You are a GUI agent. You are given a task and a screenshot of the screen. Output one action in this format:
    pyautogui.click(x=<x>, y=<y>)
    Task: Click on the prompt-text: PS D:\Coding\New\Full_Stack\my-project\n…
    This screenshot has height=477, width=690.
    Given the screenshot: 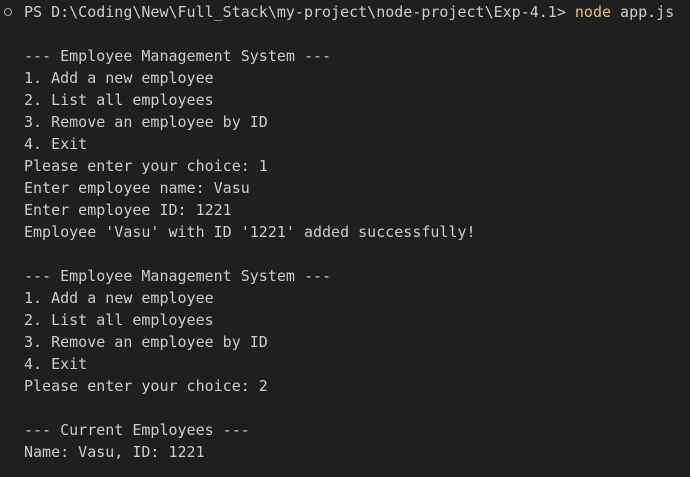 What is the action you would take?
    pyautogui.click(x=349, y=12)
    